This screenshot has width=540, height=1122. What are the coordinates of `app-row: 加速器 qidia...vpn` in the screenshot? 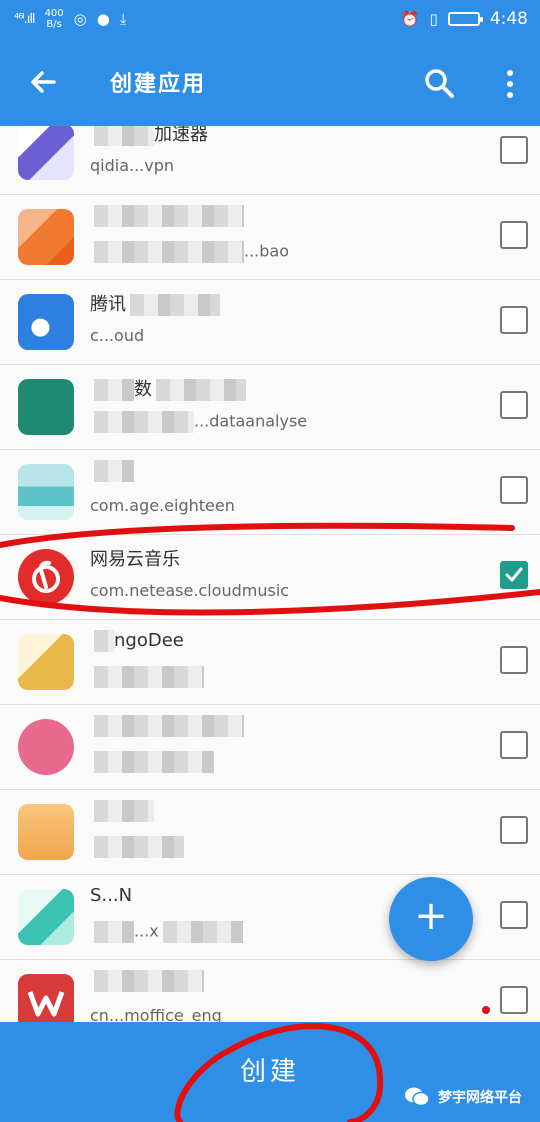 It's located at (270, 160).